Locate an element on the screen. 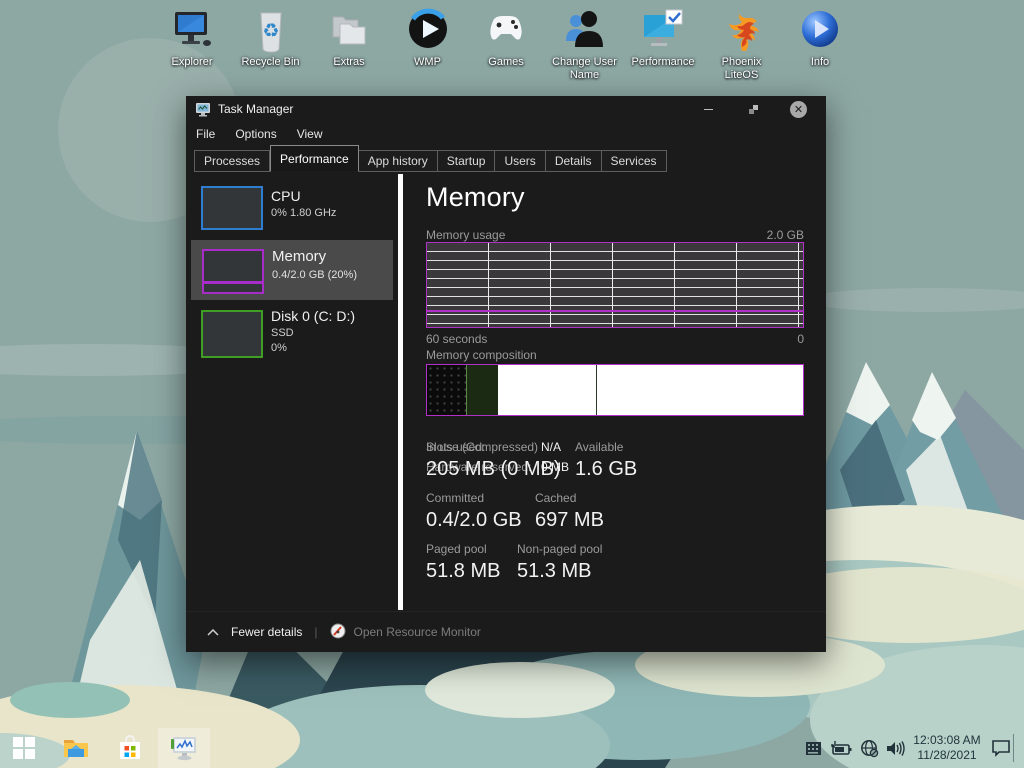 The width and height of the screenshot is (1024, 768). chevron-up-icon is located at coordinates (213, 632).